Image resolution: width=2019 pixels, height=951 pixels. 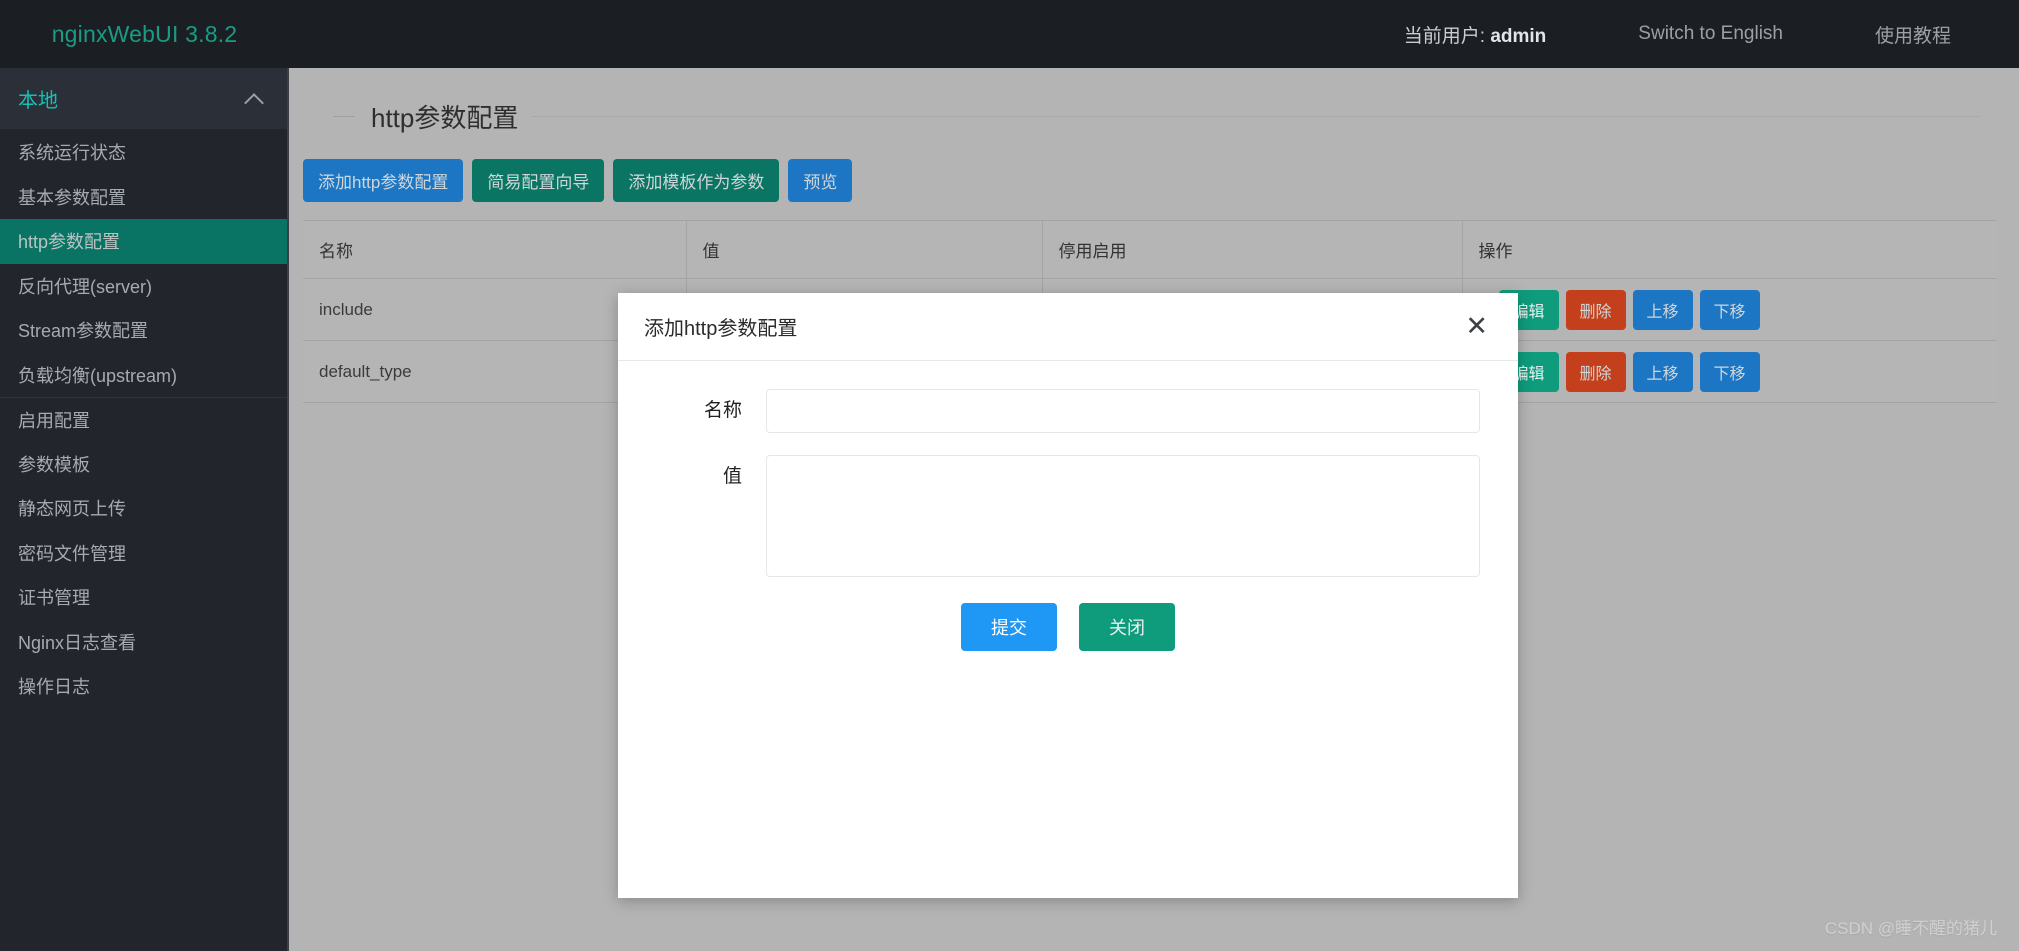 I want to click on sidebar-item-label: 反向代理(server), so click(x=85, y=286).